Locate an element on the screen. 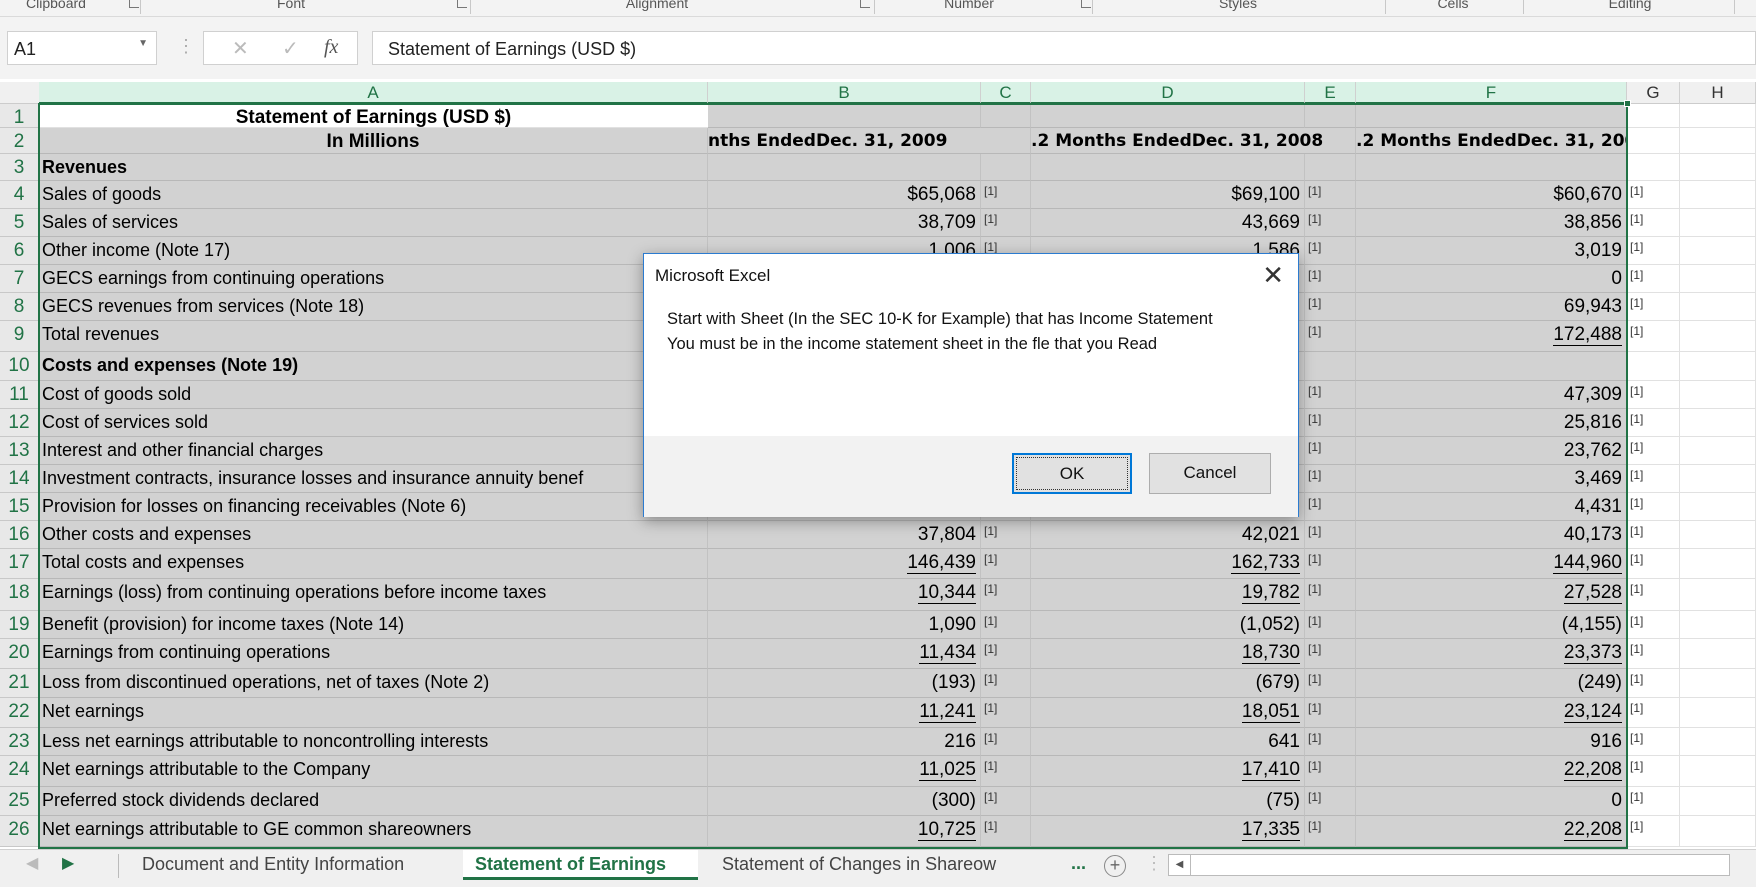 This screenshot has width=1756, height=887. cell-b is located at coordinates (844, 167).